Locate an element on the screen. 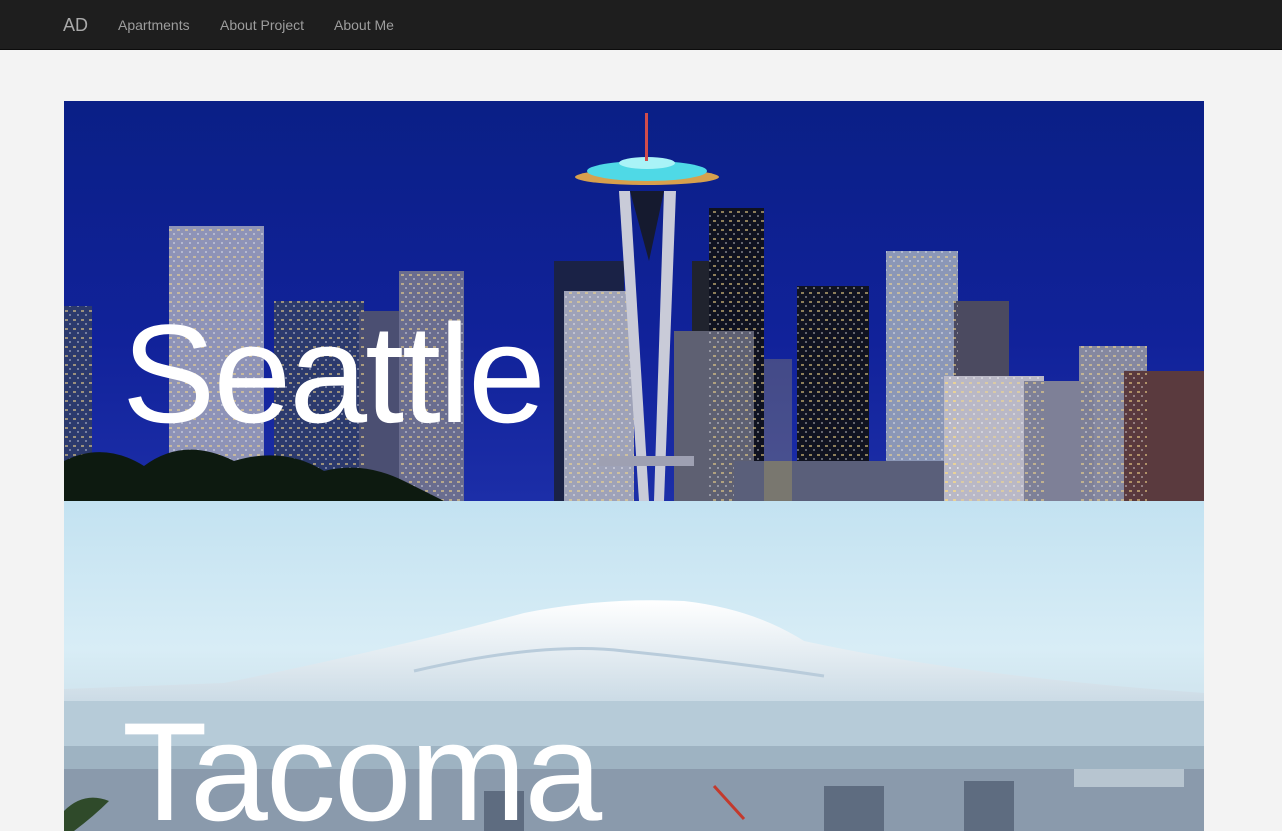  nav-link-apartments: Apartments is located at coordinates (154, 25).